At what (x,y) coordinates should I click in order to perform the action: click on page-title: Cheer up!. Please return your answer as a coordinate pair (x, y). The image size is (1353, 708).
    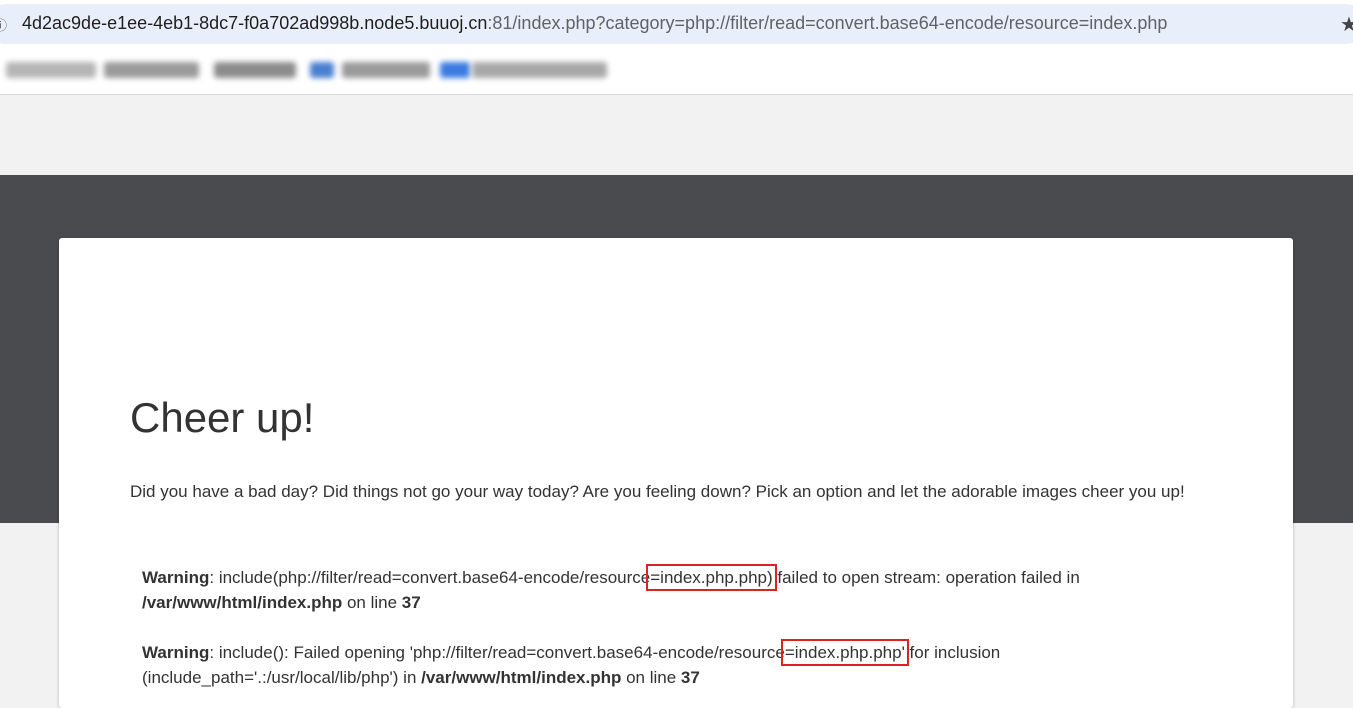
    Looking at the image, I should click on (222, 417).